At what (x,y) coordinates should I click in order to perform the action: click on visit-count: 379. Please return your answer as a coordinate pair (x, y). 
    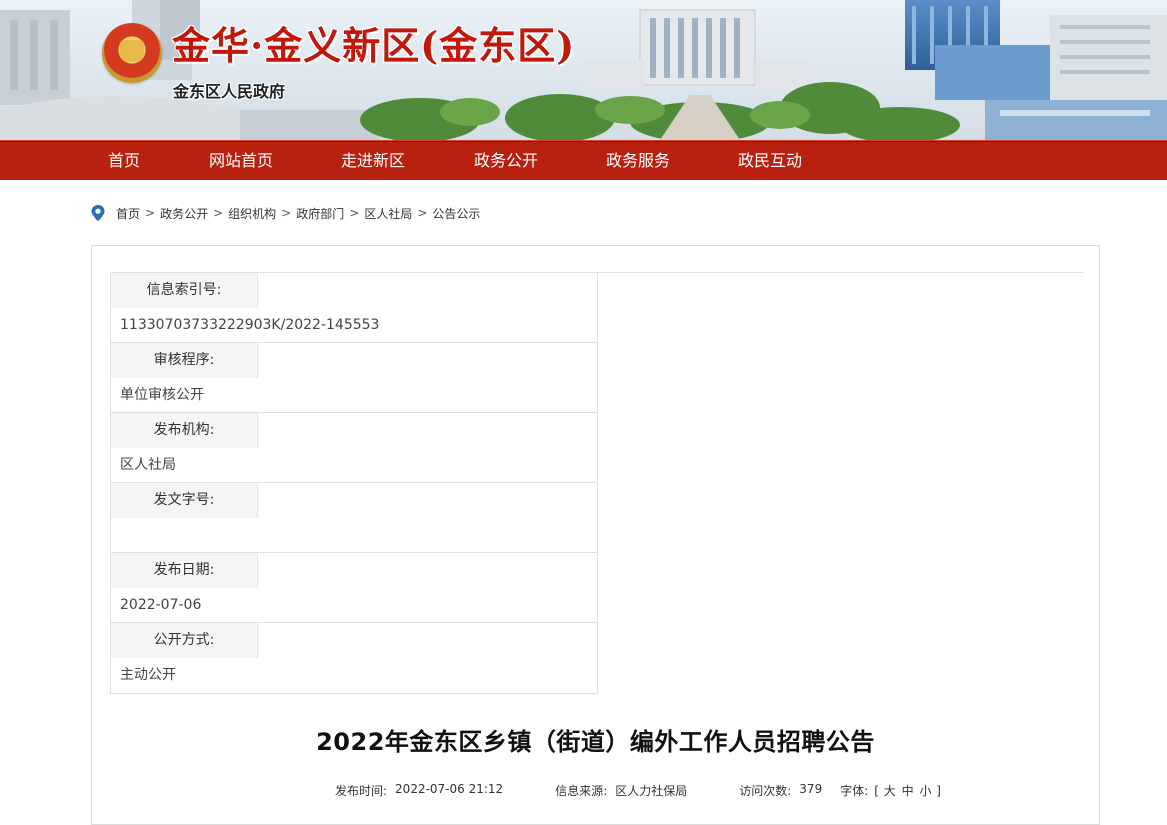
    Looking at the image, I should click on (811, 789).